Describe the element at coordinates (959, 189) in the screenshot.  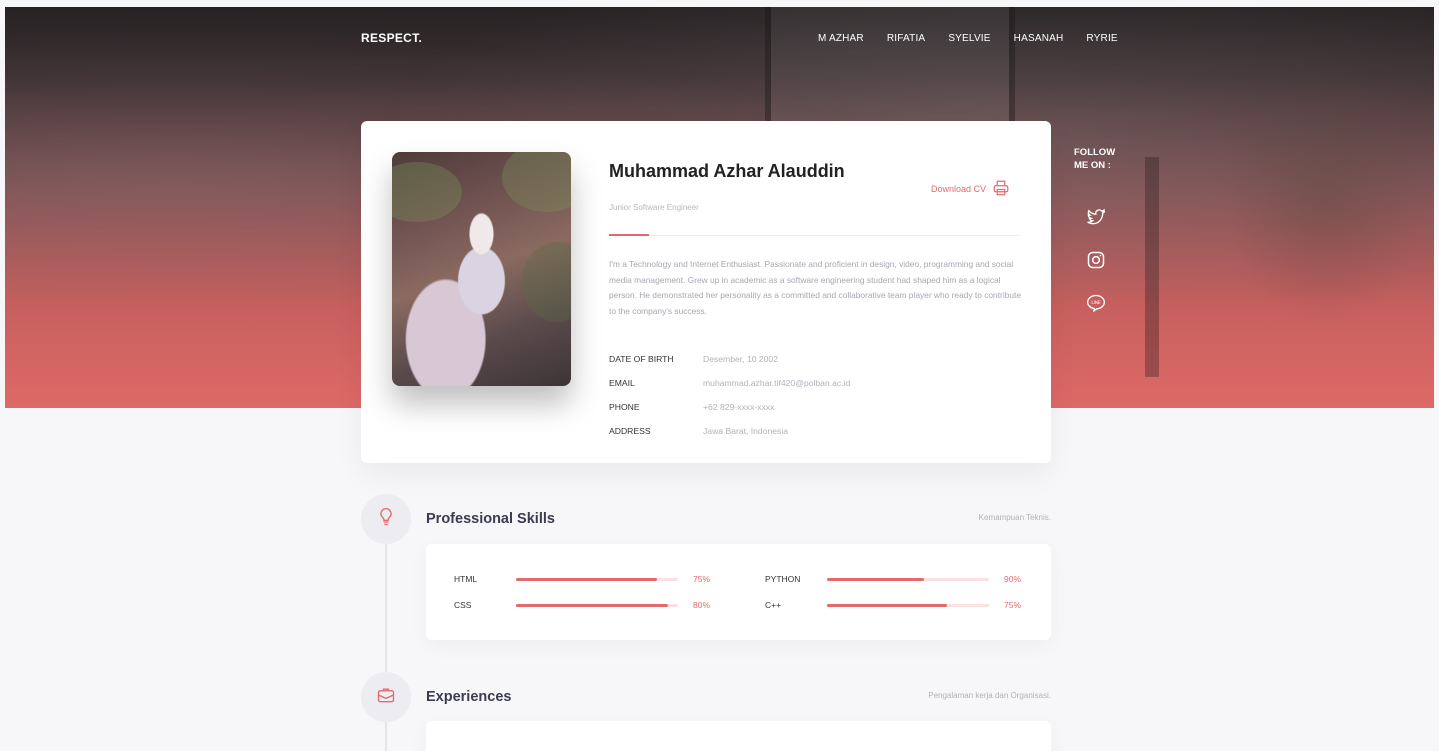
I see `download-cv-label: Download CV` at that location.